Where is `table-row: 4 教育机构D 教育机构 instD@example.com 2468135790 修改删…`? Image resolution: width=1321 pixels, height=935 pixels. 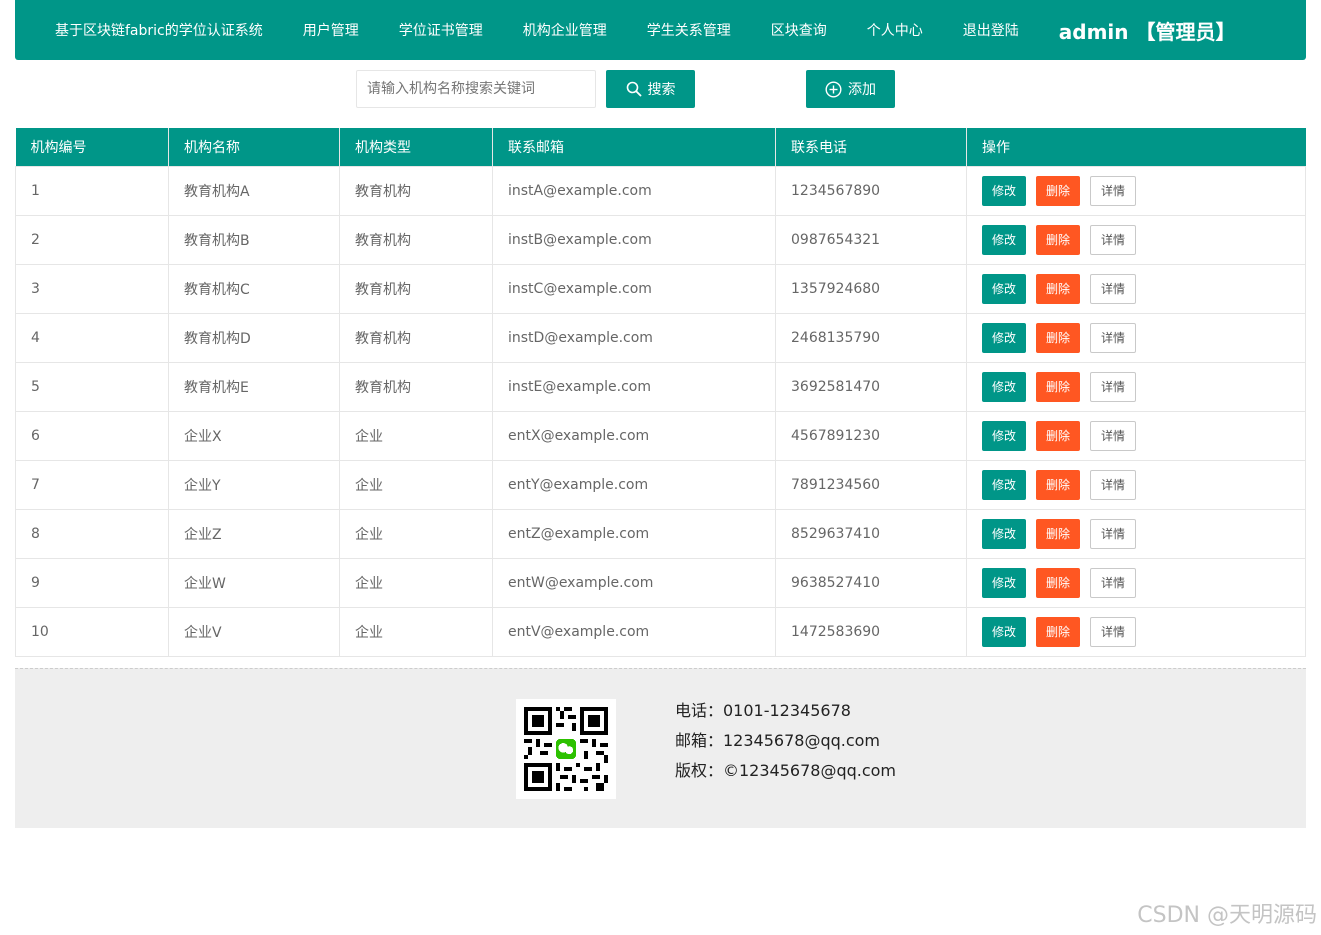 table-row: 4 教育机构D 教育机构 instD@example.com 2468135790 修改删… is located at coordinates (660, 337).